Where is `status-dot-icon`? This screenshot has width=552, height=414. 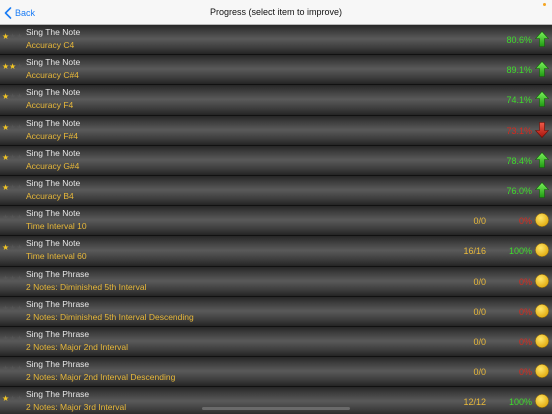
status-dot-icon is located at coordinates (544, 4).